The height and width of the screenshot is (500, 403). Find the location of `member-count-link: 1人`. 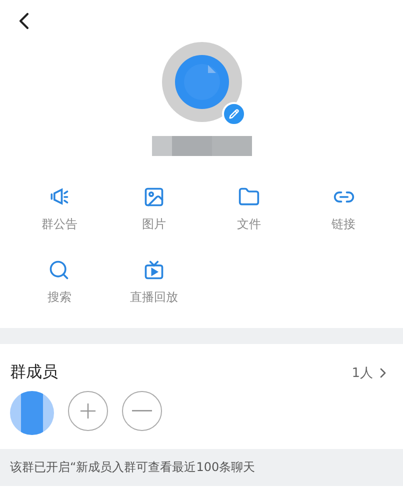

member-count-link: 1人 is located at coordinates (371, 373).